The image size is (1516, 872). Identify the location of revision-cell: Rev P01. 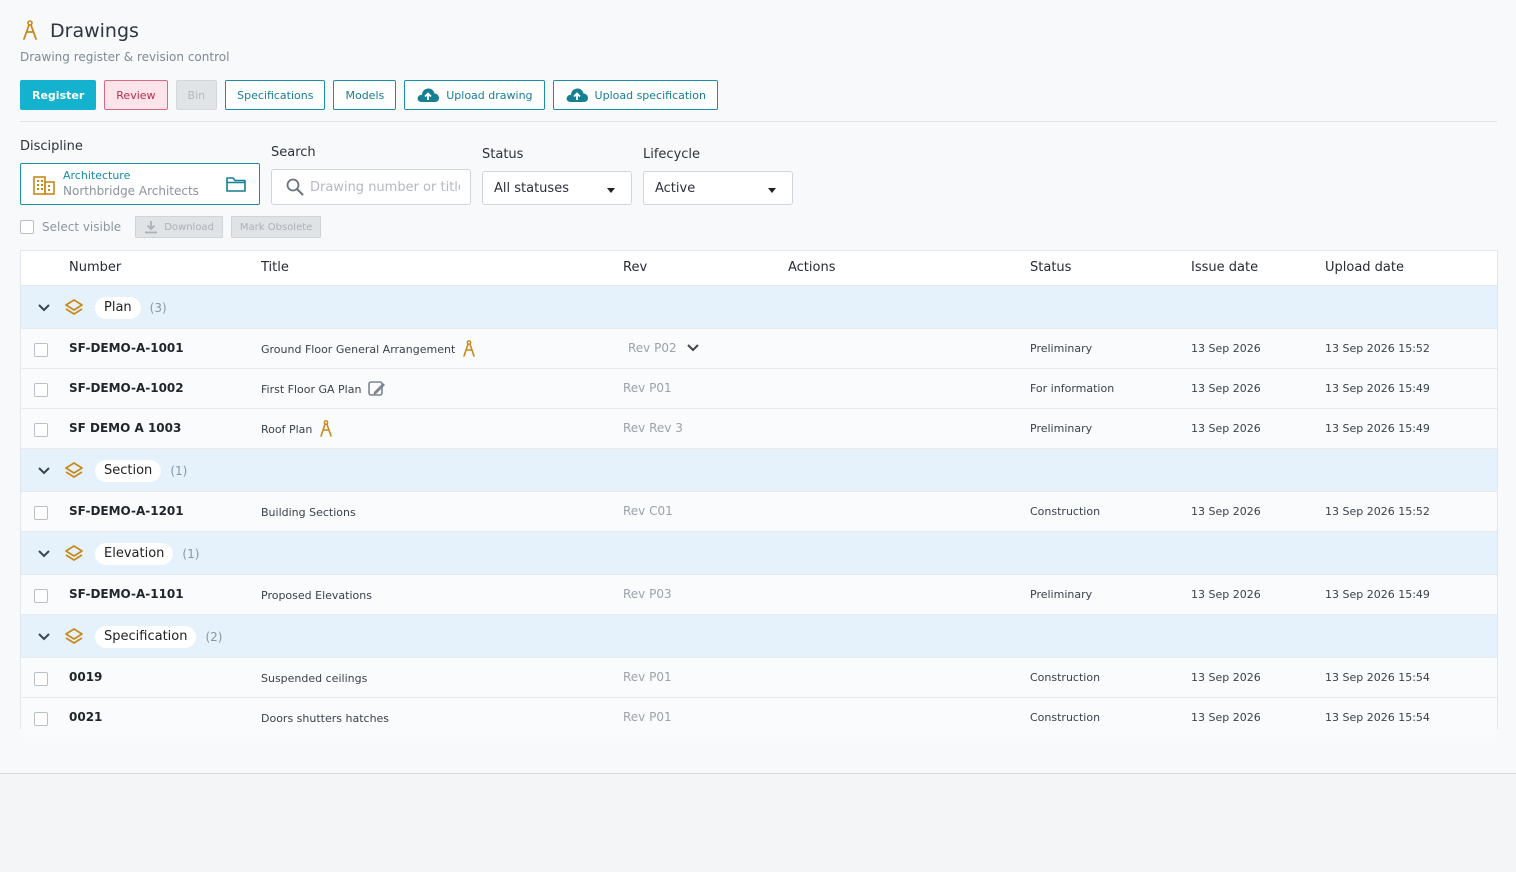
(647, 717).